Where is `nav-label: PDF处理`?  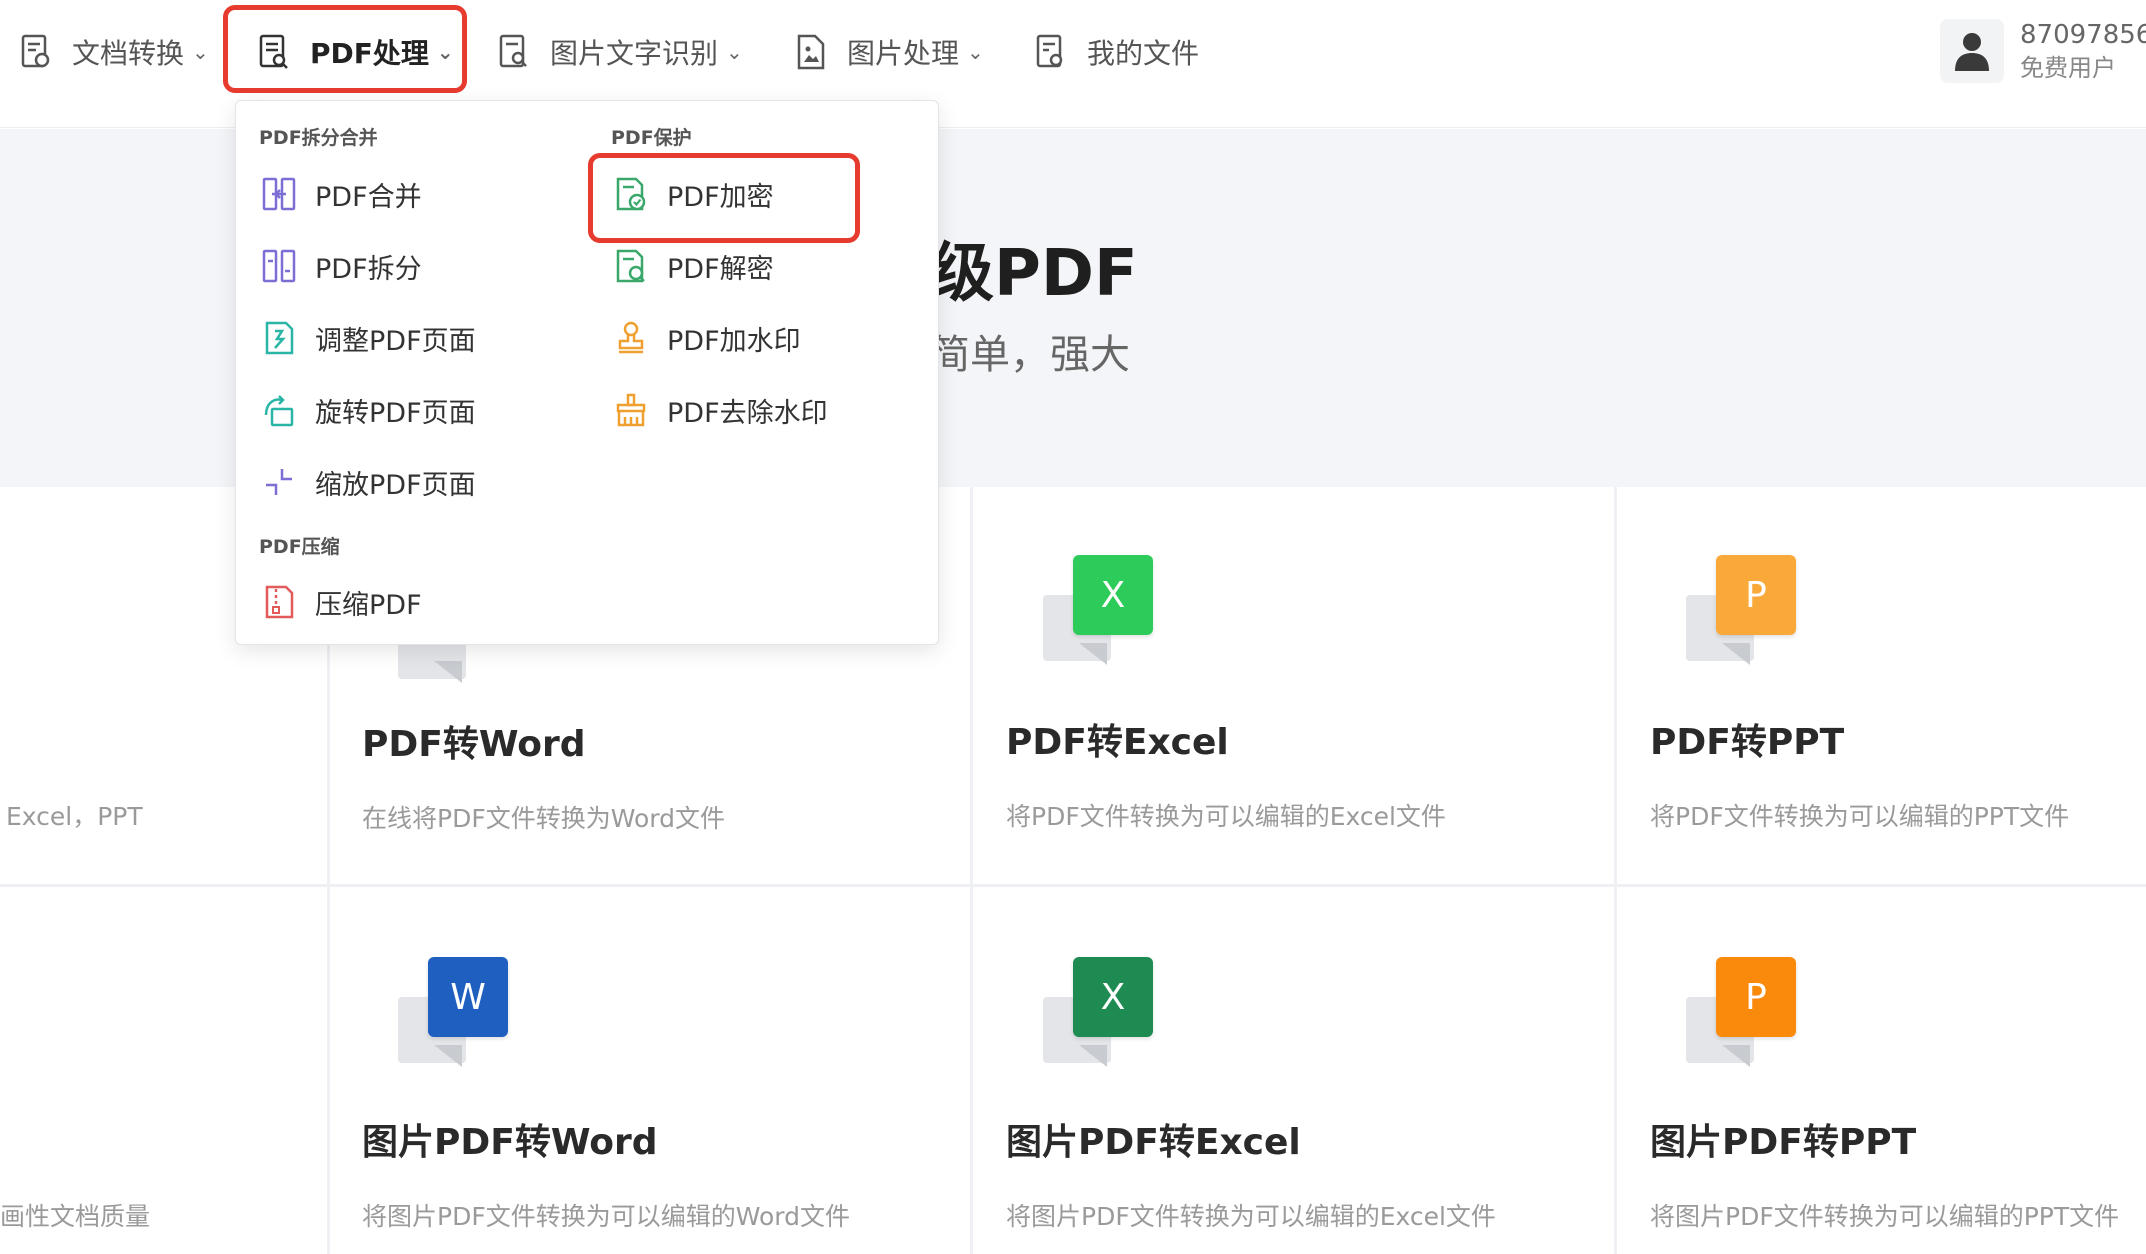 nav-label: PDF处理 is located at coordinates (369, 53).